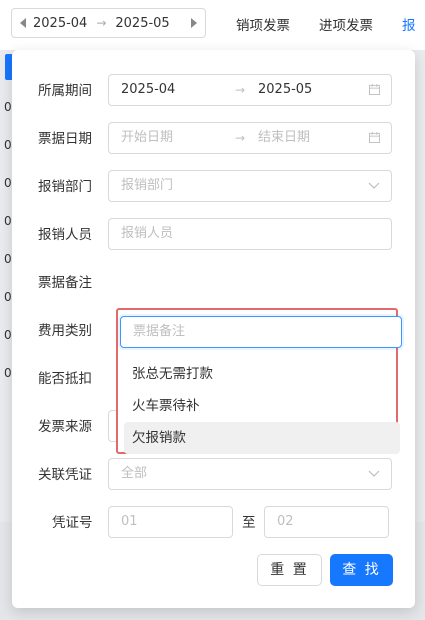 The width and height of the screenshot is (425, 620). I want to click on tab-reimbursement: 报, so click(409, 24).